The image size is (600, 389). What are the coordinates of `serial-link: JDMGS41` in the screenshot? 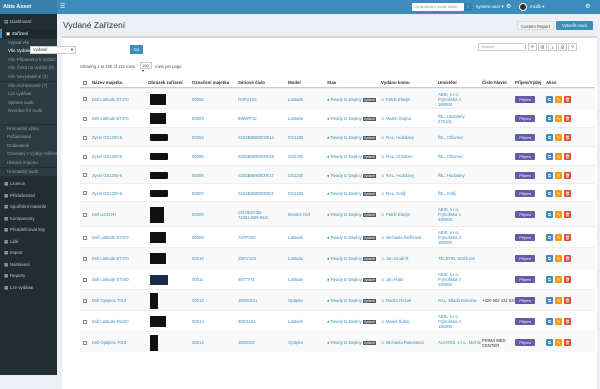 It's located at (247, 300).